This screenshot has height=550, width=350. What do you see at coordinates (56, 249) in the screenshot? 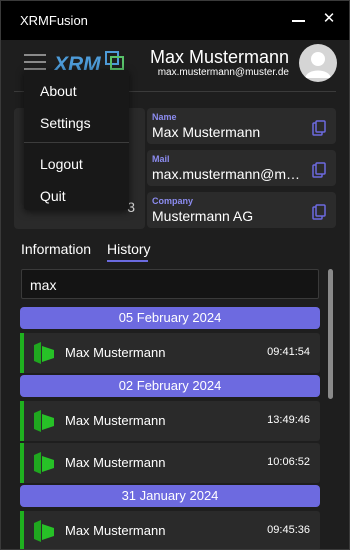
I see `tab-information: Information` at bounding box center [56, 249].